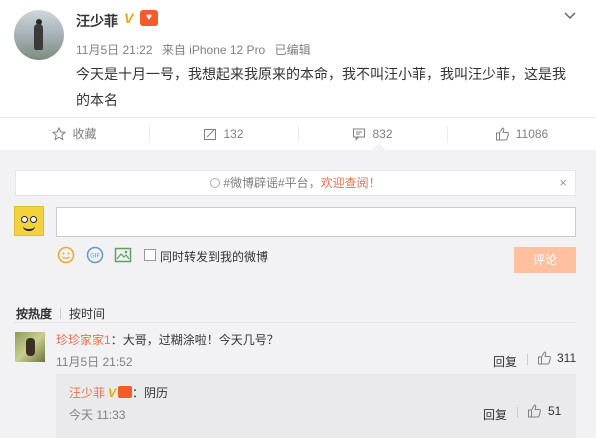 This screenshot has width=596, height=438. I want to click on reply-time: 今天 11:33, so click(97, 415).